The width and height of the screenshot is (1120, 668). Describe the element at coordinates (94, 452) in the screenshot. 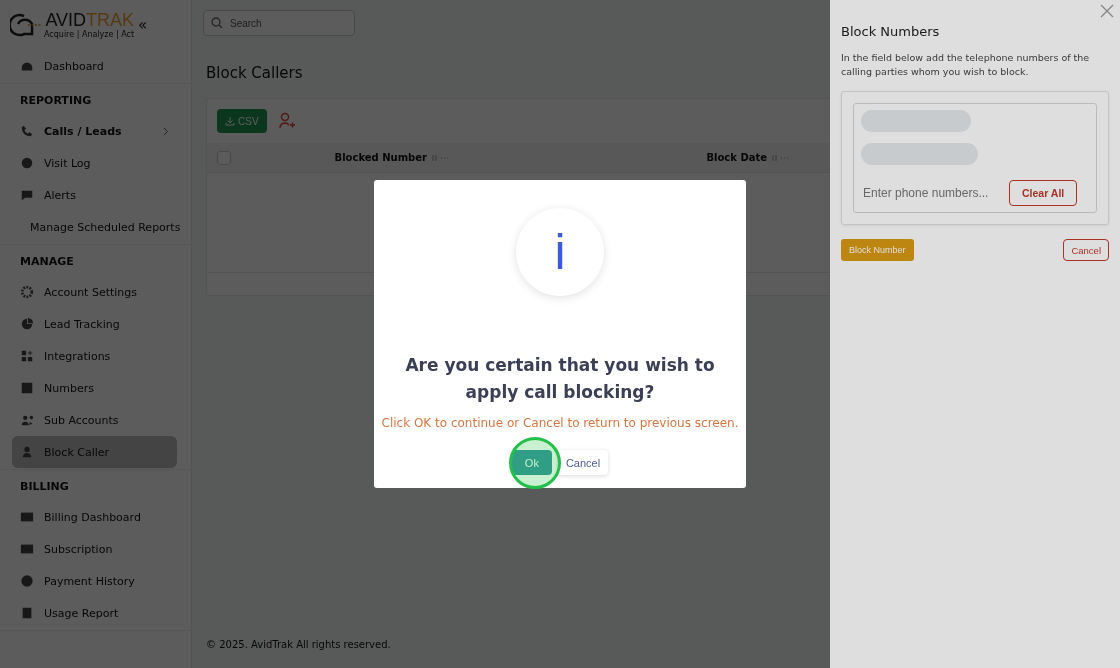

I see `nav-item: Block Caller` at that location.